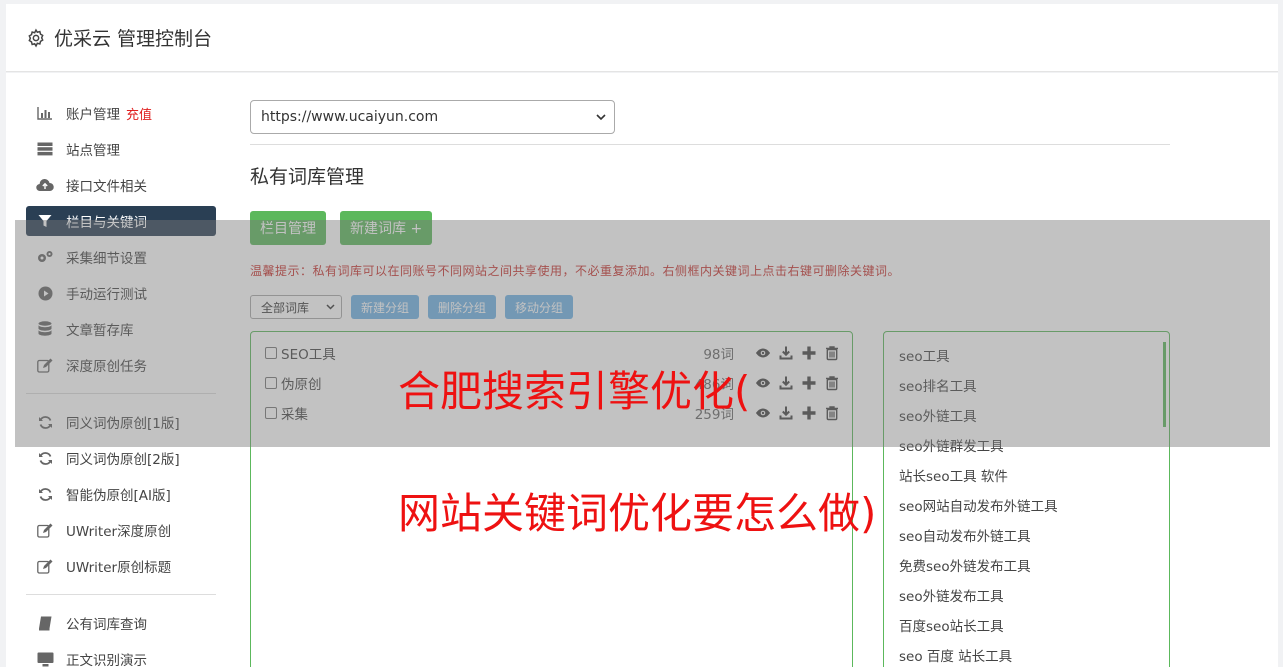  I want to click on sidebar-item-label: 接口文件相关, so click(106, 187).